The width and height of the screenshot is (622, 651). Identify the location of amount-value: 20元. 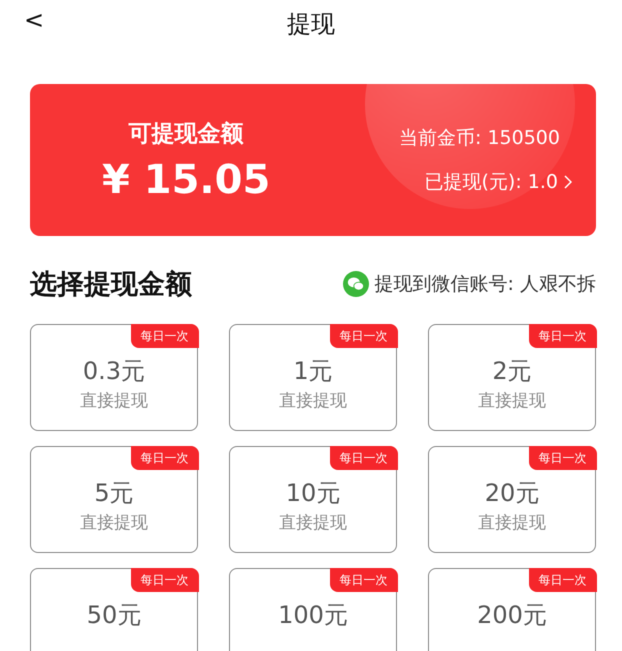
(512, 493).